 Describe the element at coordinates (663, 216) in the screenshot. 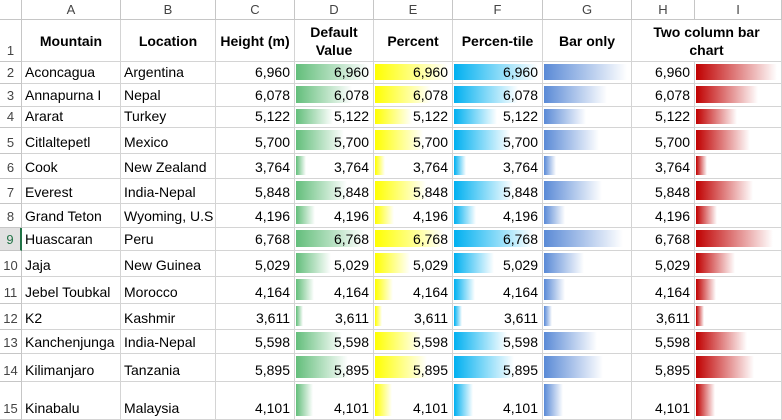

I see `two-col-value-cell: 4,196` at that location.